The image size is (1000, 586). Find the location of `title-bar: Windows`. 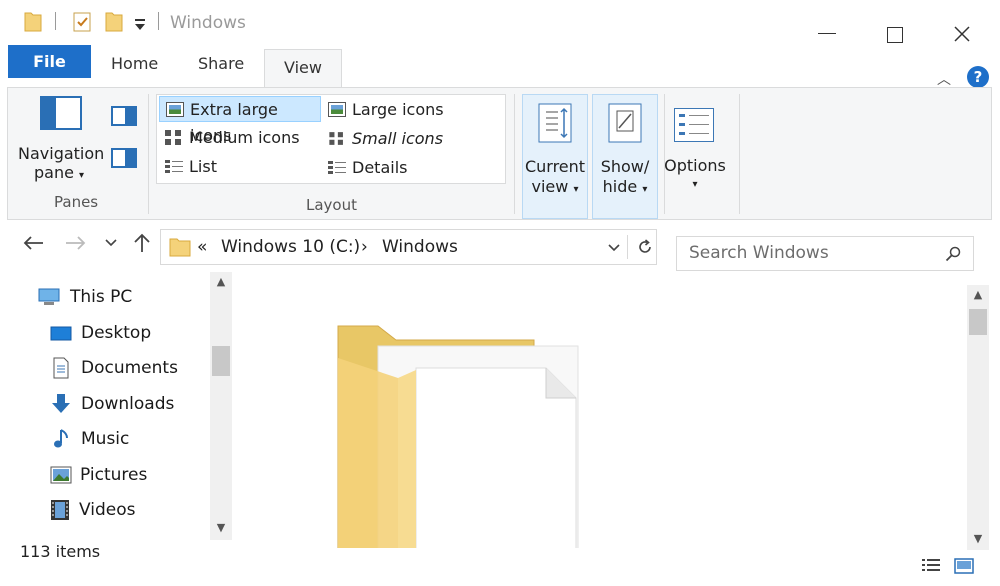

title-bar: Windows is located at coordinates (500, 23).